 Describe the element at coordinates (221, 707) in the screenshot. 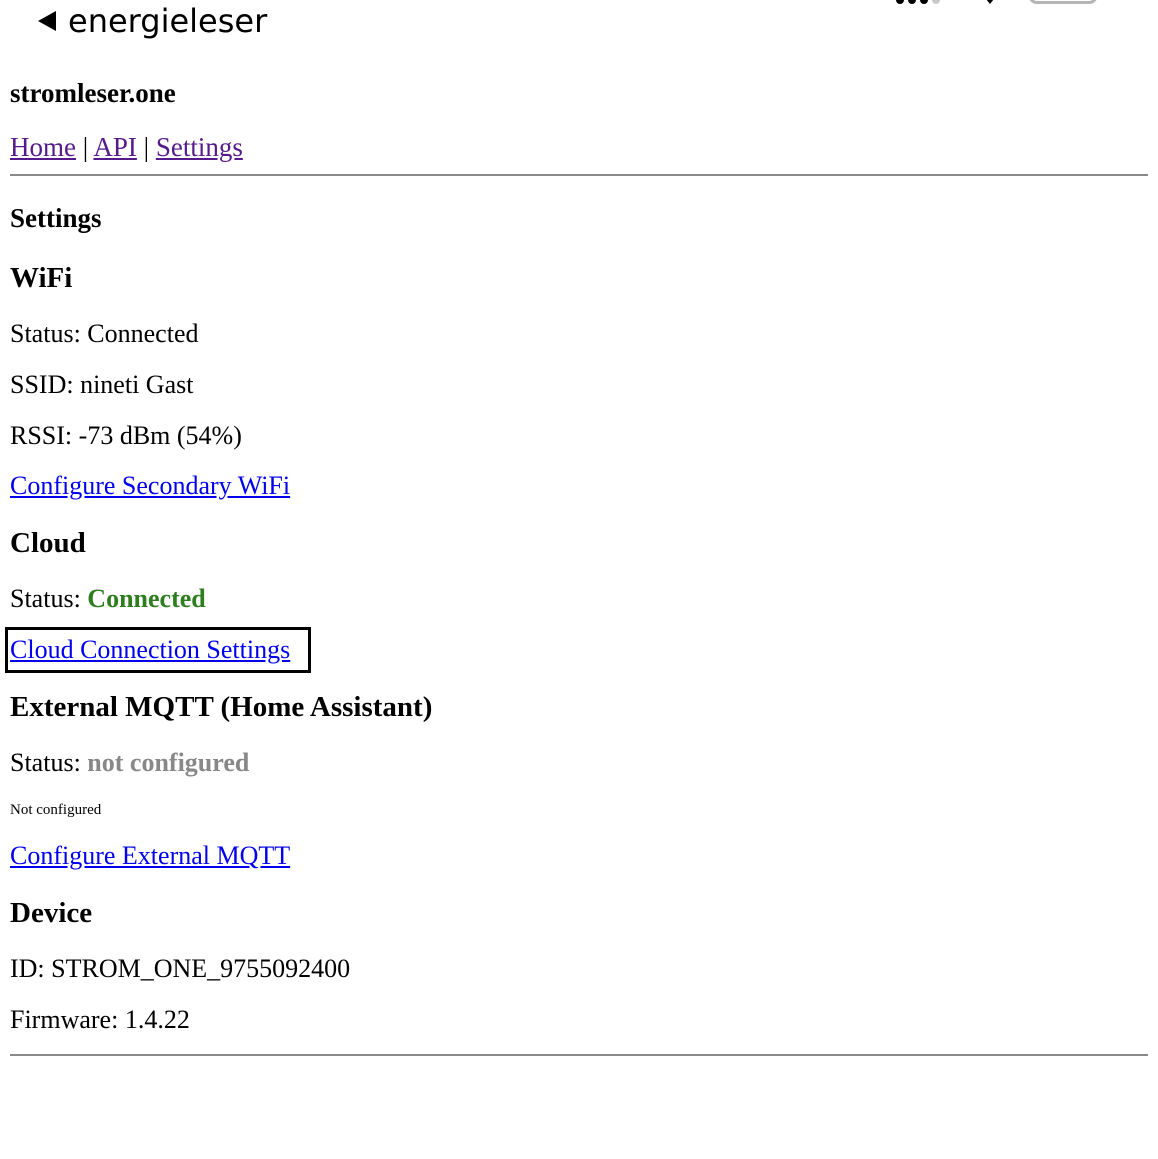

I see `mqtt-heading: External MQTT (Home Assistant)` at that location.